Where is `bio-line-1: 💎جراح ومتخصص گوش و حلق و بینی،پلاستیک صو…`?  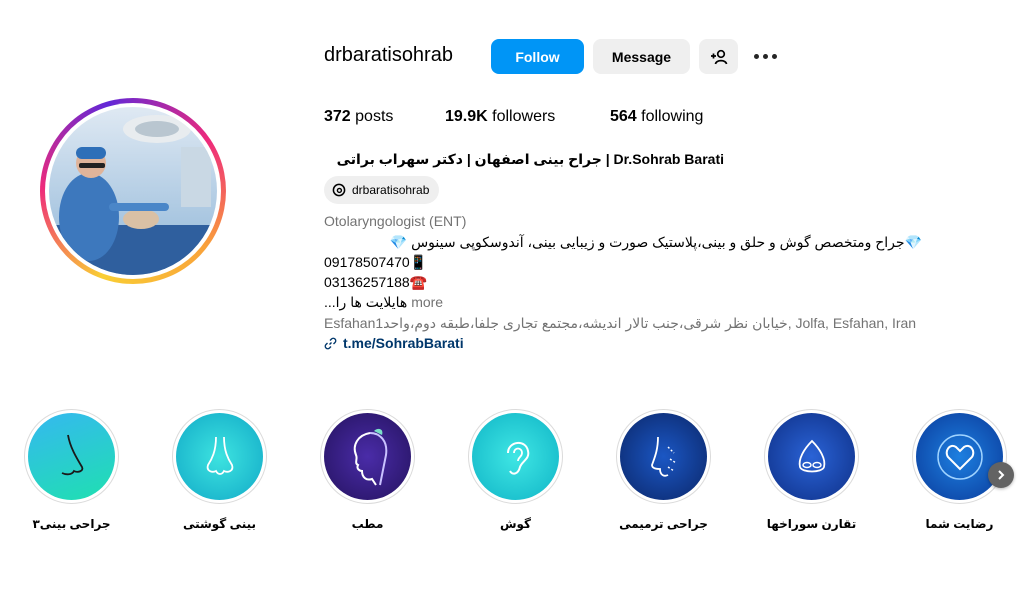
bio-line-1: 💎جراح ومتخصص گوش و حلق و بینی،پلاستیک صو… is located at coordinates (655, 242).